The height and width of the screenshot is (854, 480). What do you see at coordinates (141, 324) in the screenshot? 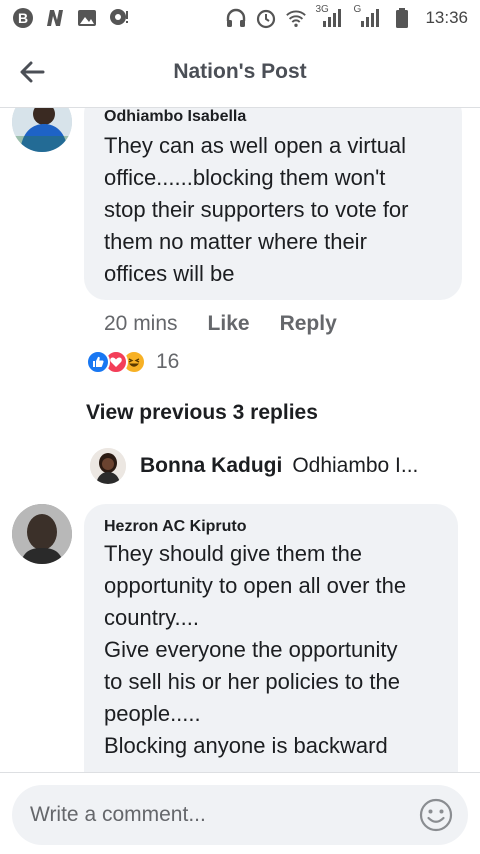
I see `comment-timestamp: 20 mins` at bounding box center [141, 324].